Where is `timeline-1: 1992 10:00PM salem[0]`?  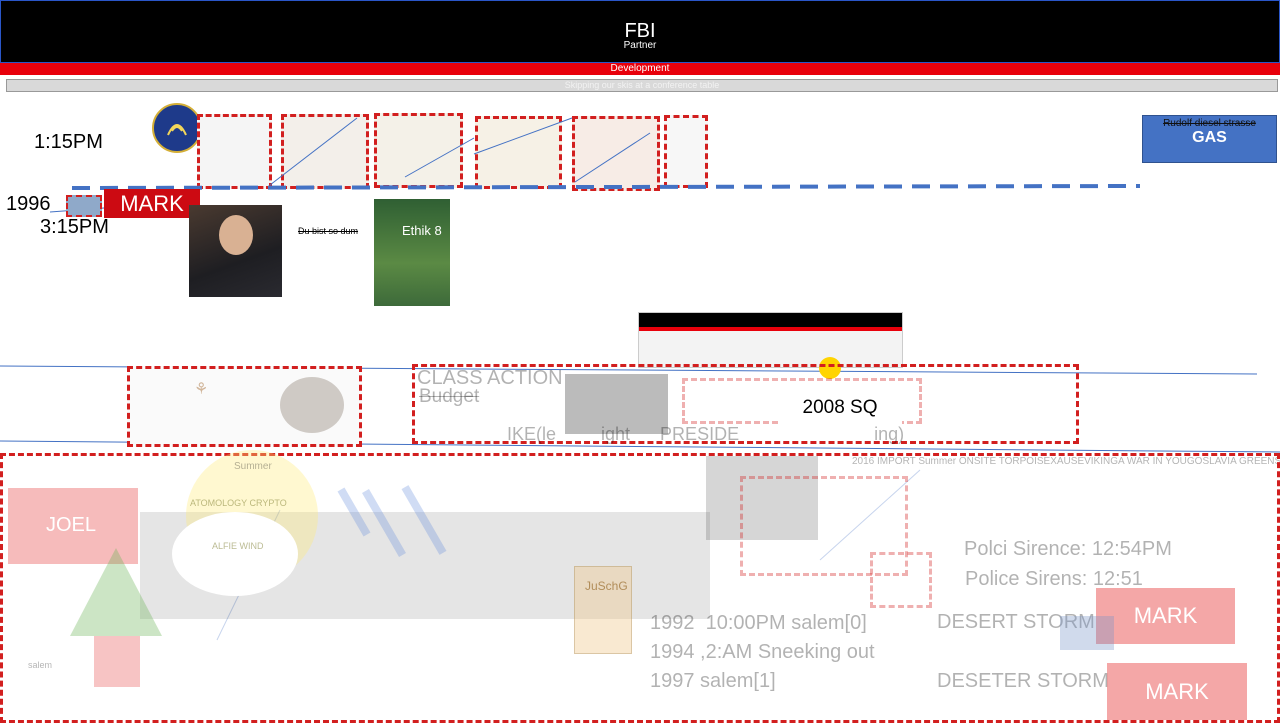
timeline-1: 1992 10:00PM salem[0] is located at coordinates (758, 623).